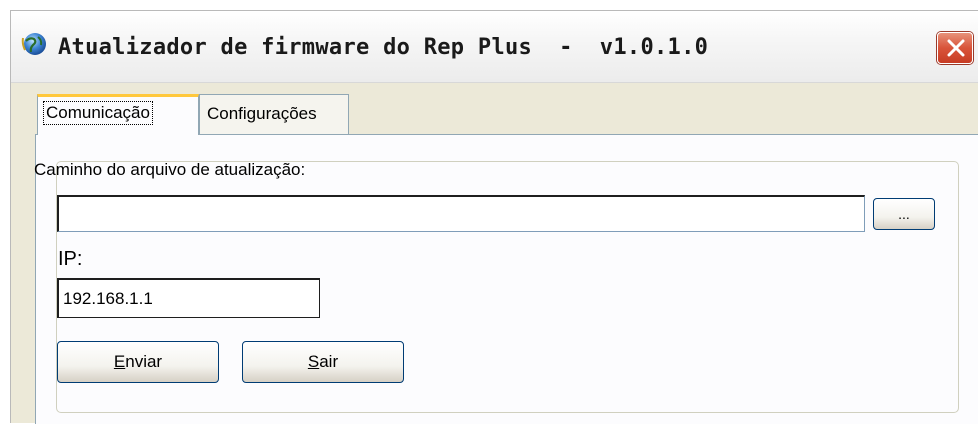 This screenshot has height=424, width=978. I want to click on tab-label: Configurações, so click(262, 113).